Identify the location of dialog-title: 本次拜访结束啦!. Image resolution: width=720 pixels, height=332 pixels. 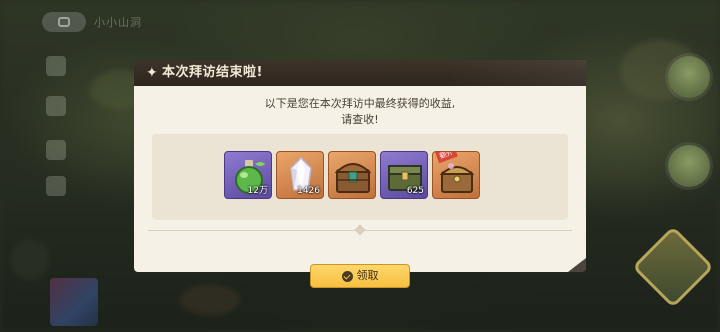
(212, 72).